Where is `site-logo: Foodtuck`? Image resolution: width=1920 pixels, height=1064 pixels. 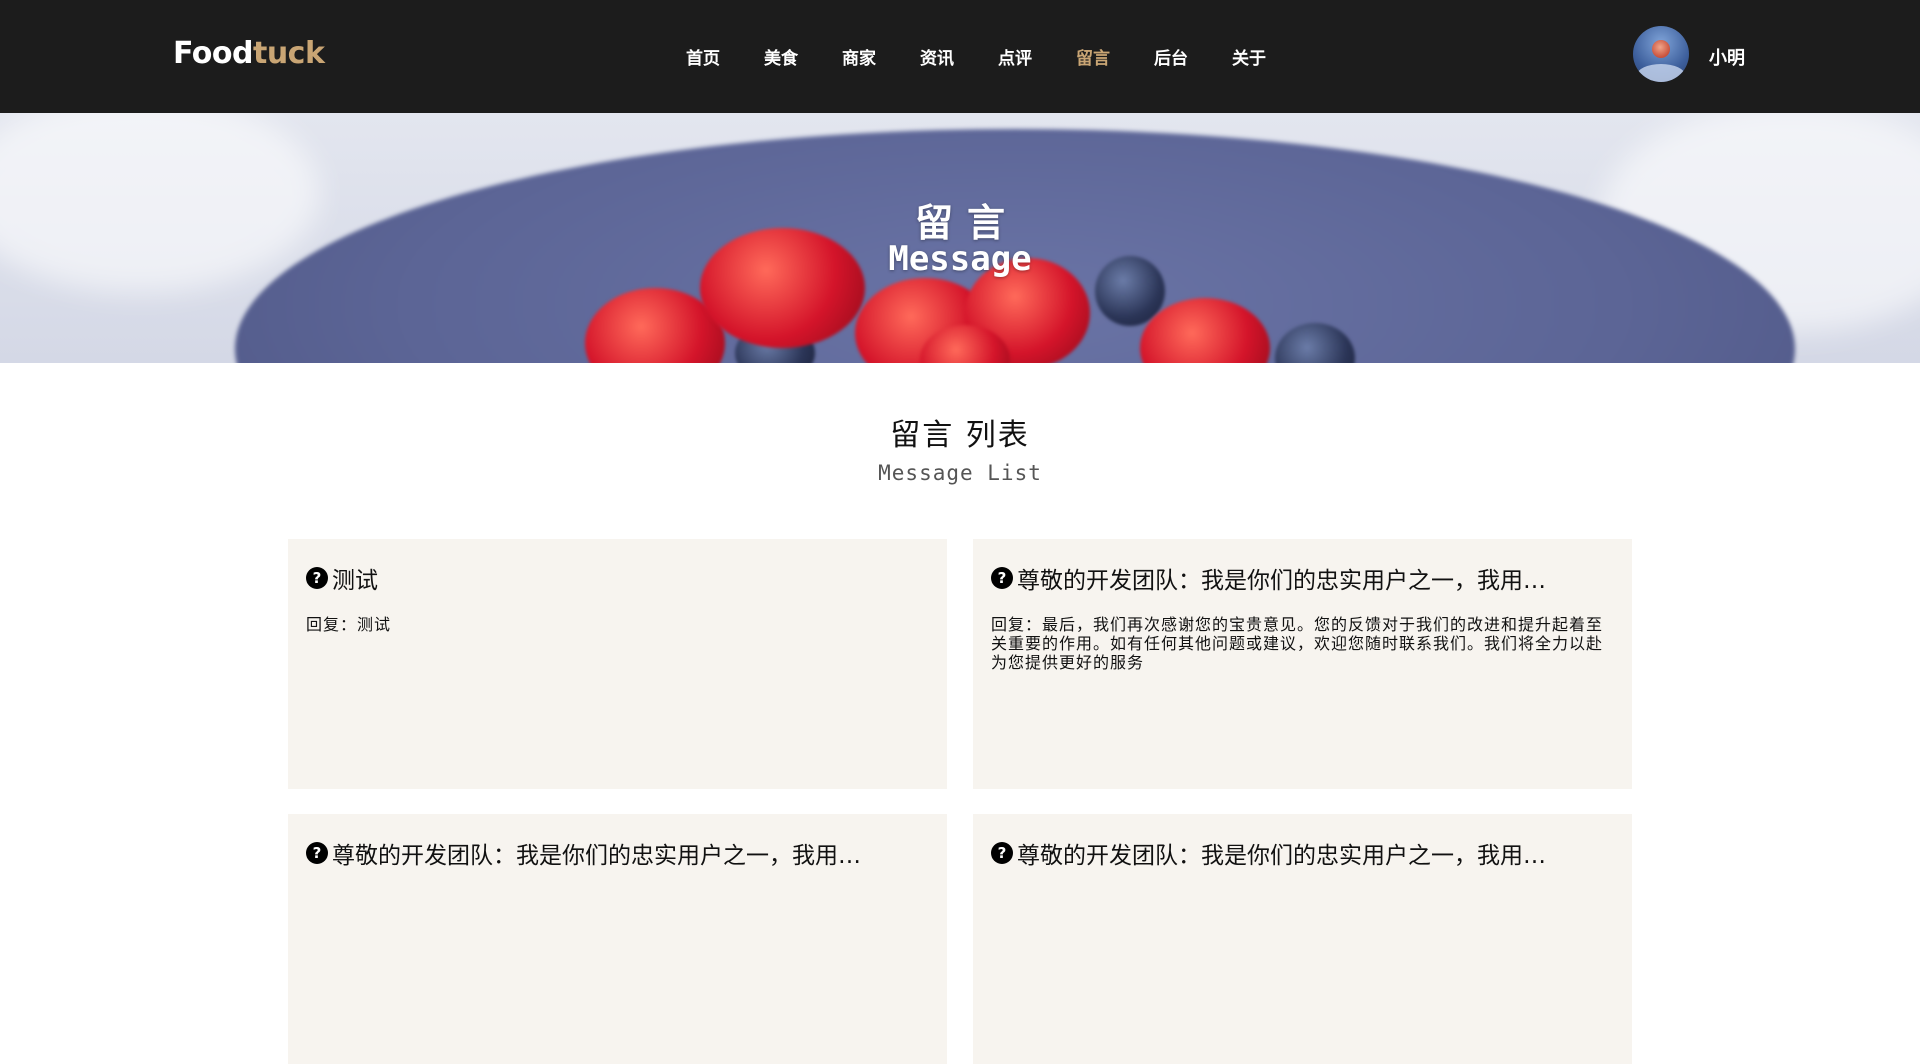
site-logo: Foodtuck is located at coordinates (249, 53).